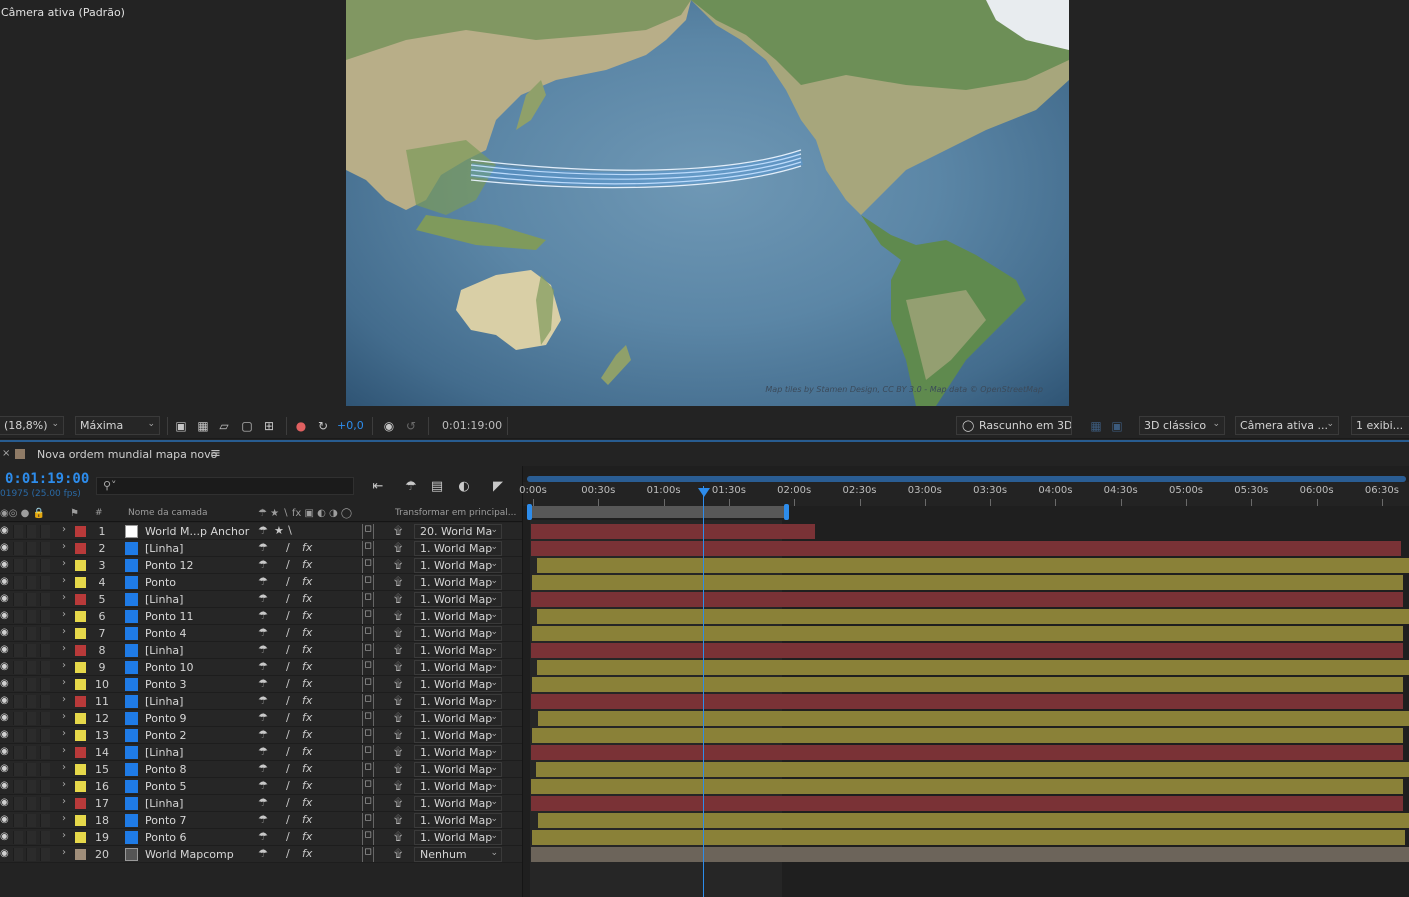  I want to click on parent-dropdown: Nenhum ⌄, so click(458, 854).